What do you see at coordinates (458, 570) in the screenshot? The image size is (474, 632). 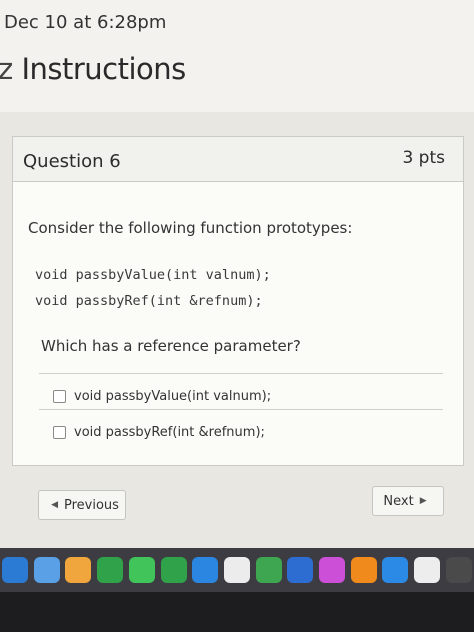 I see `system-icon` at bounding box center [458, 570].